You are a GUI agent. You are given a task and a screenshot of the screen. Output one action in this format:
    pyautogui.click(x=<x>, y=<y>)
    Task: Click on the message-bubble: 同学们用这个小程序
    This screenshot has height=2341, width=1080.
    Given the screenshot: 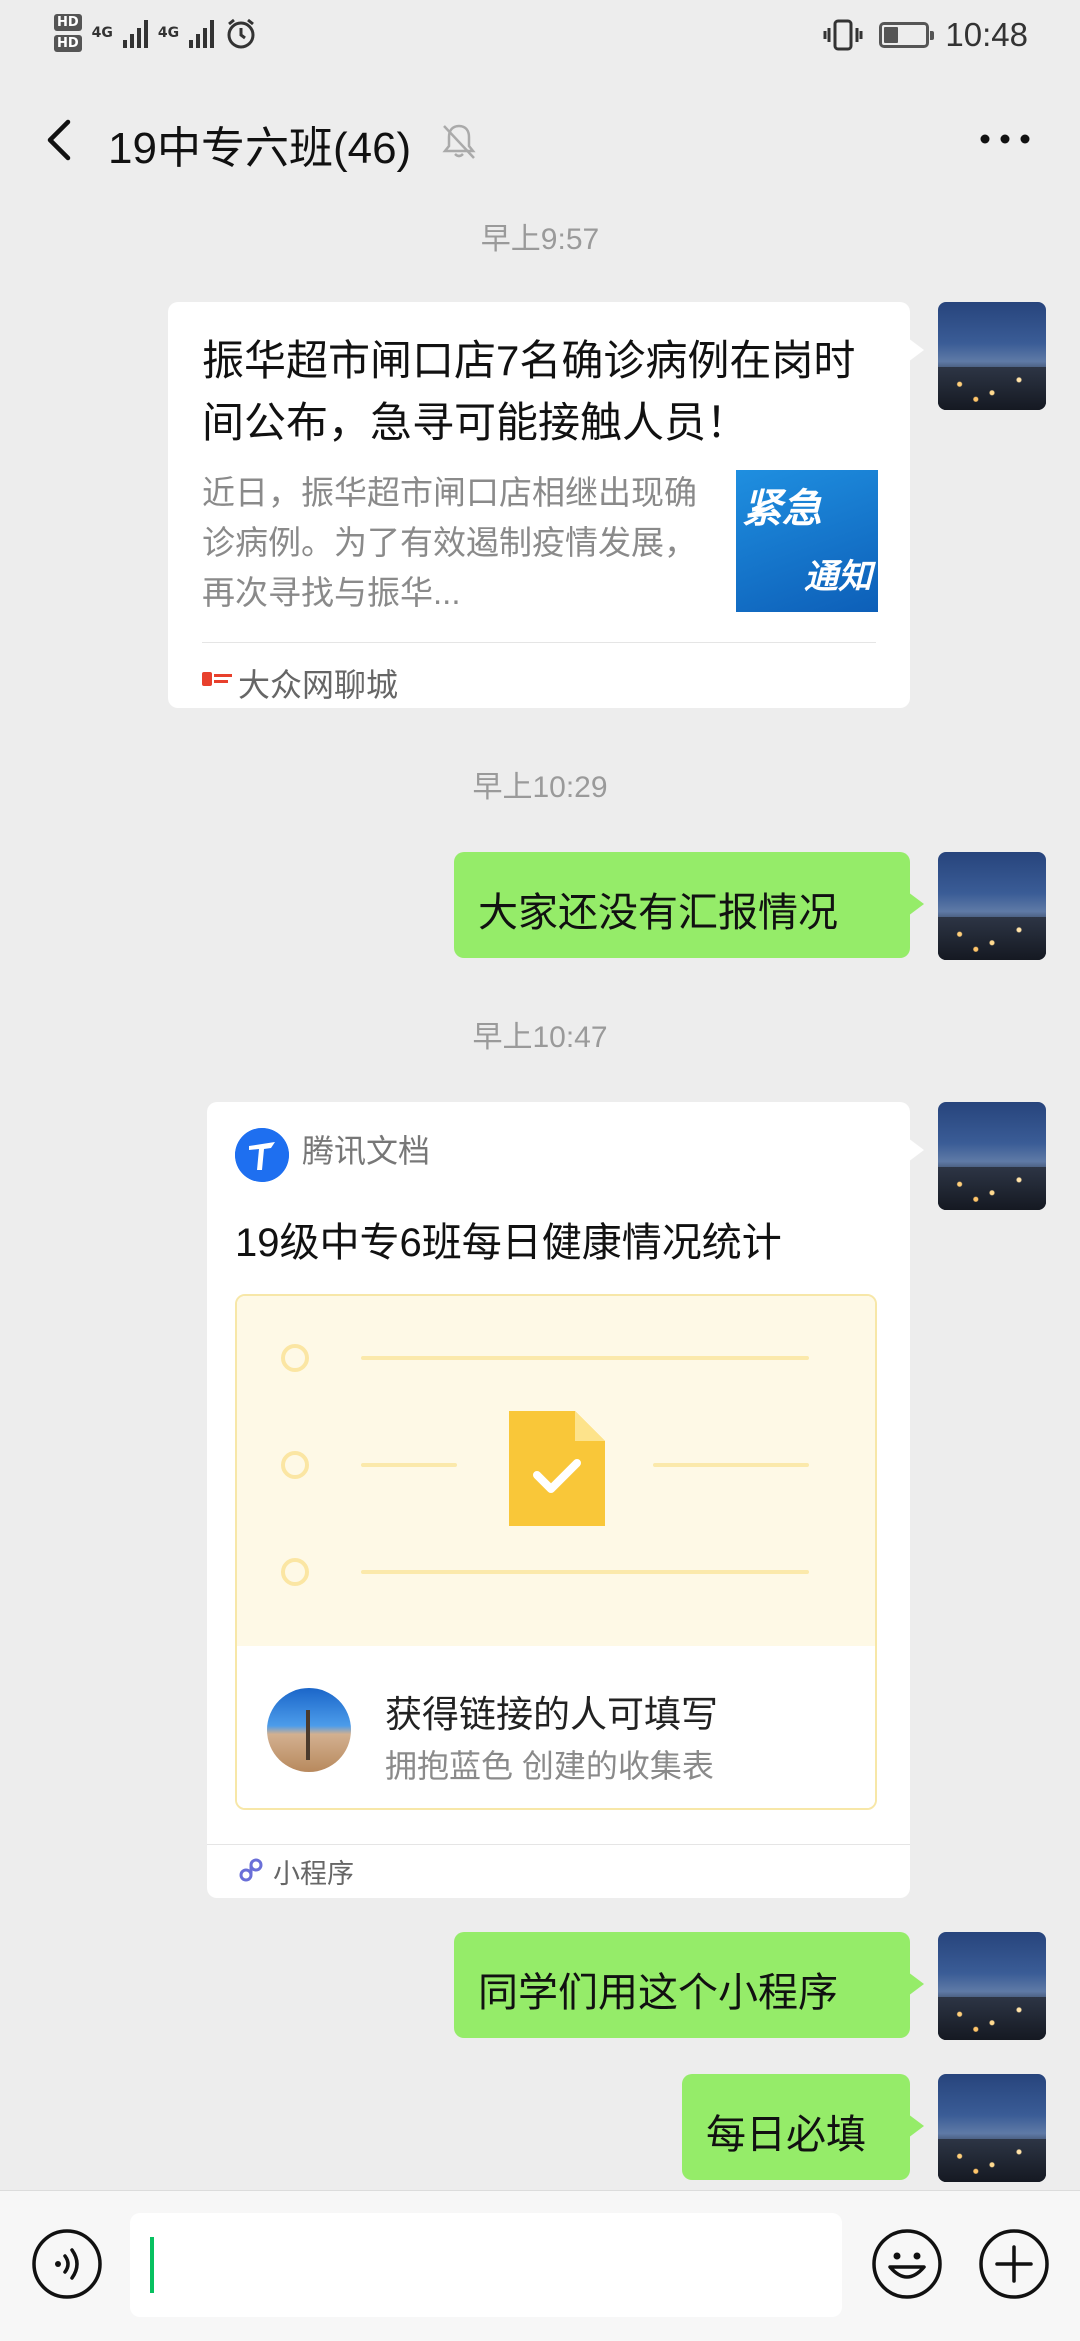 What is the action you would take?
    pyautogui.click(x=689, y=1985)
    